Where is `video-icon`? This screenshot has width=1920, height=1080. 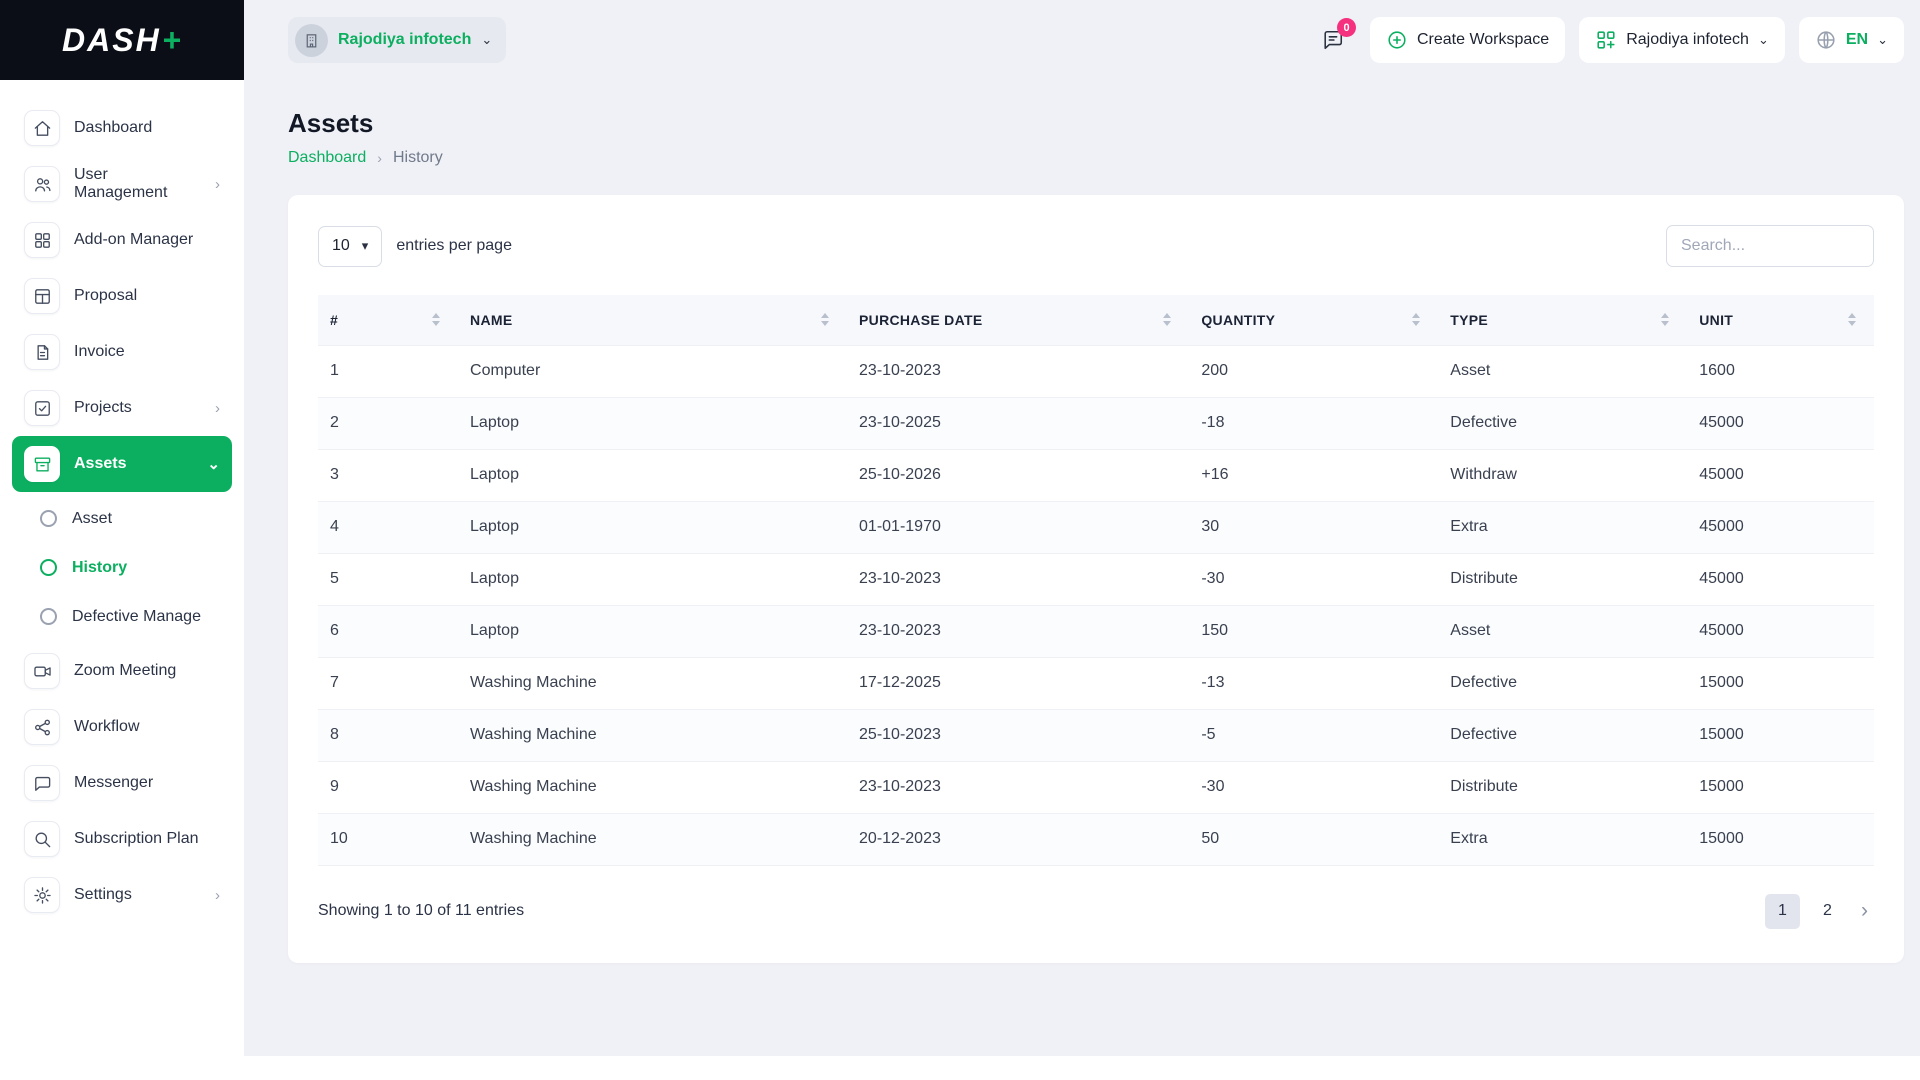 video-icon is located at coordinates (42, 671).